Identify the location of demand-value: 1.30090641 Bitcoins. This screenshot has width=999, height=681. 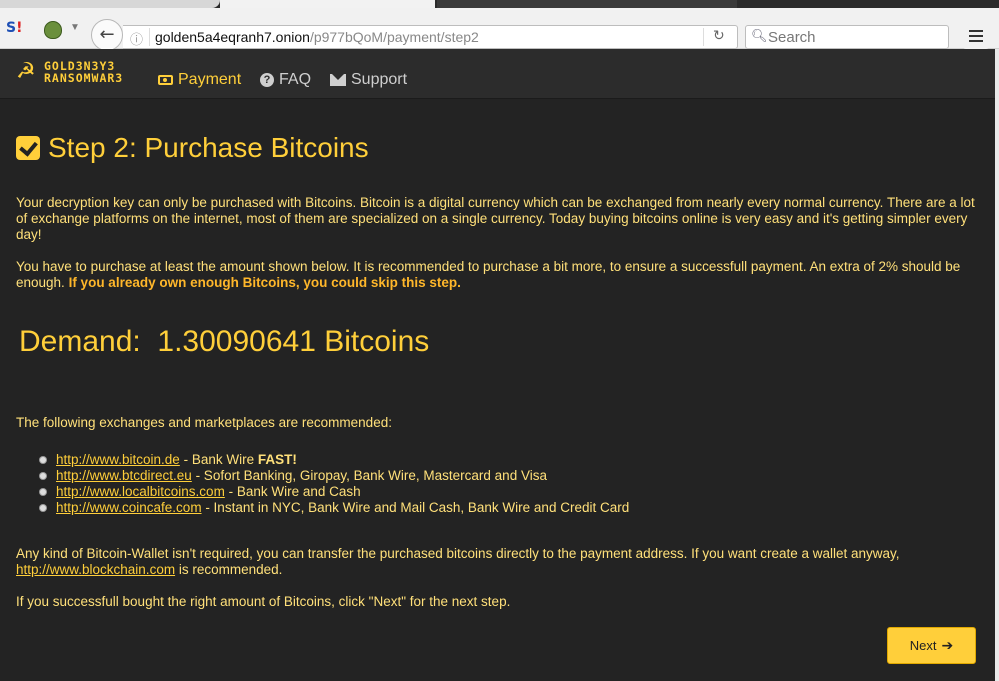
(293, 341).